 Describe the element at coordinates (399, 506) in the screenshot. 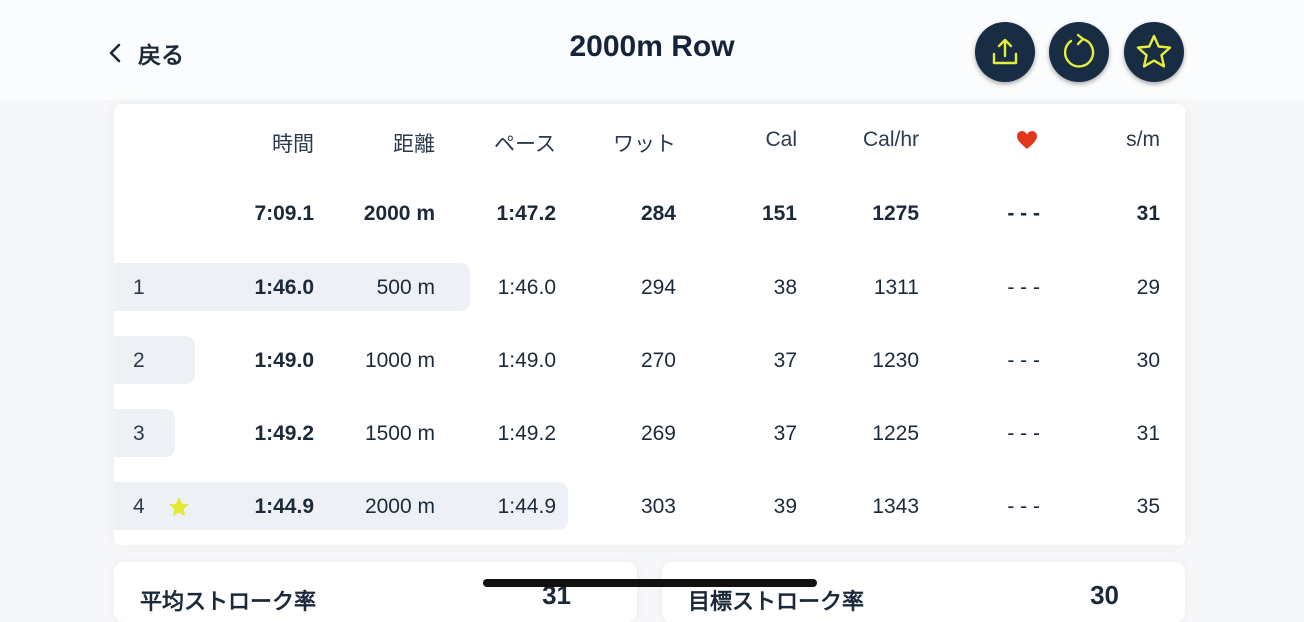

I see `lap-distance: 2000 m` at that location.